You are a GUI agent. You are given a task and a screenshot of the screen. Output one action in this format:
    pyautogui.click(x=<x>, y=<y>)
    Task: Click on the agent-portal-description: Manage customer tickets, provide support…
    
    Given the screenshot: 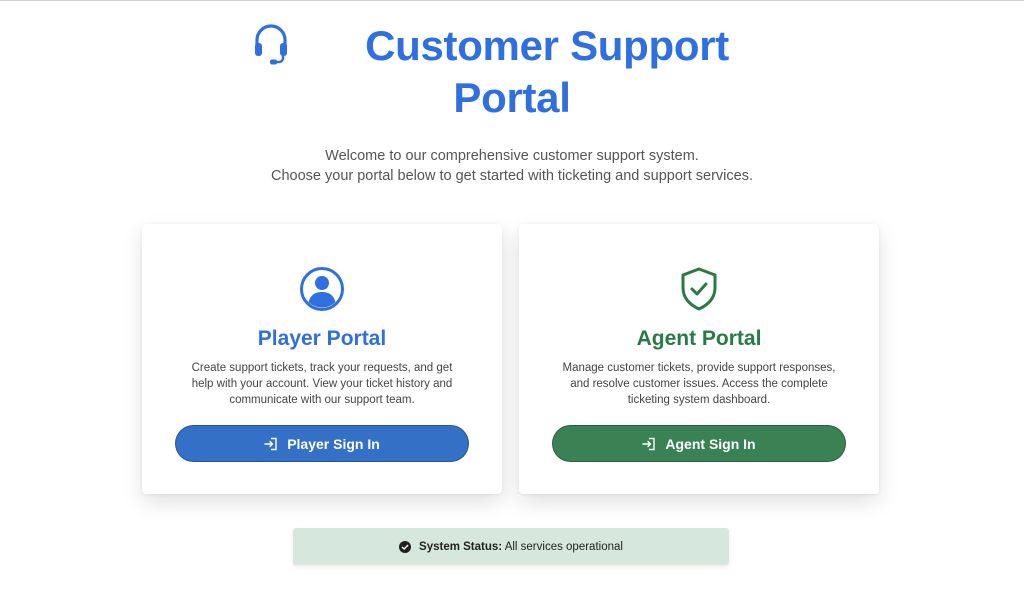 What is the action you would take?
    pyautogui.click(x=699, y=384)
    